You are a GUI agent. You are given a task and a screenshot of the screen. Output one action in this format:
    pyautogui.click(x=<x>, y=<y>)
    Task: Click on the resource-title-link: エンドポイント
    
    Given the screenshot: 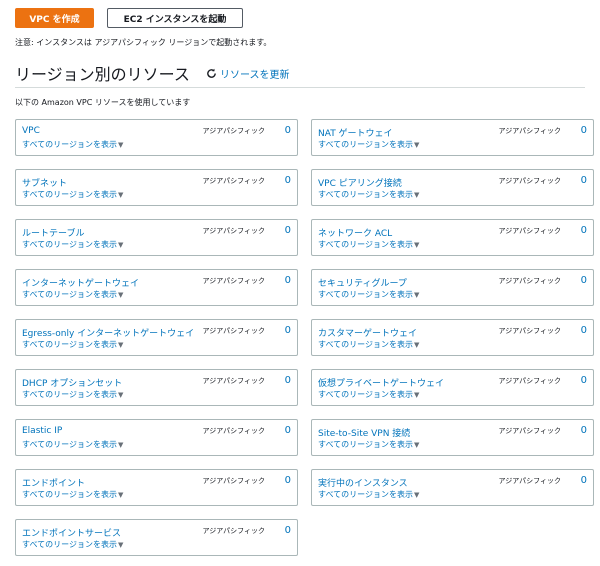 What is the action you would take?
    pyautogui.click(x=53, y=482)
    